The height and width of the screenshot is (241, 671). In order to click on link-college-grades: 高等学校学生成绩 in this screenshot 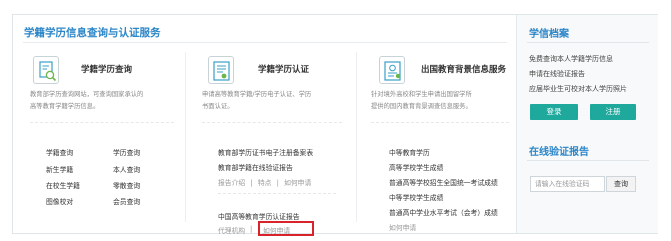, I will do `click(416, 167)`.